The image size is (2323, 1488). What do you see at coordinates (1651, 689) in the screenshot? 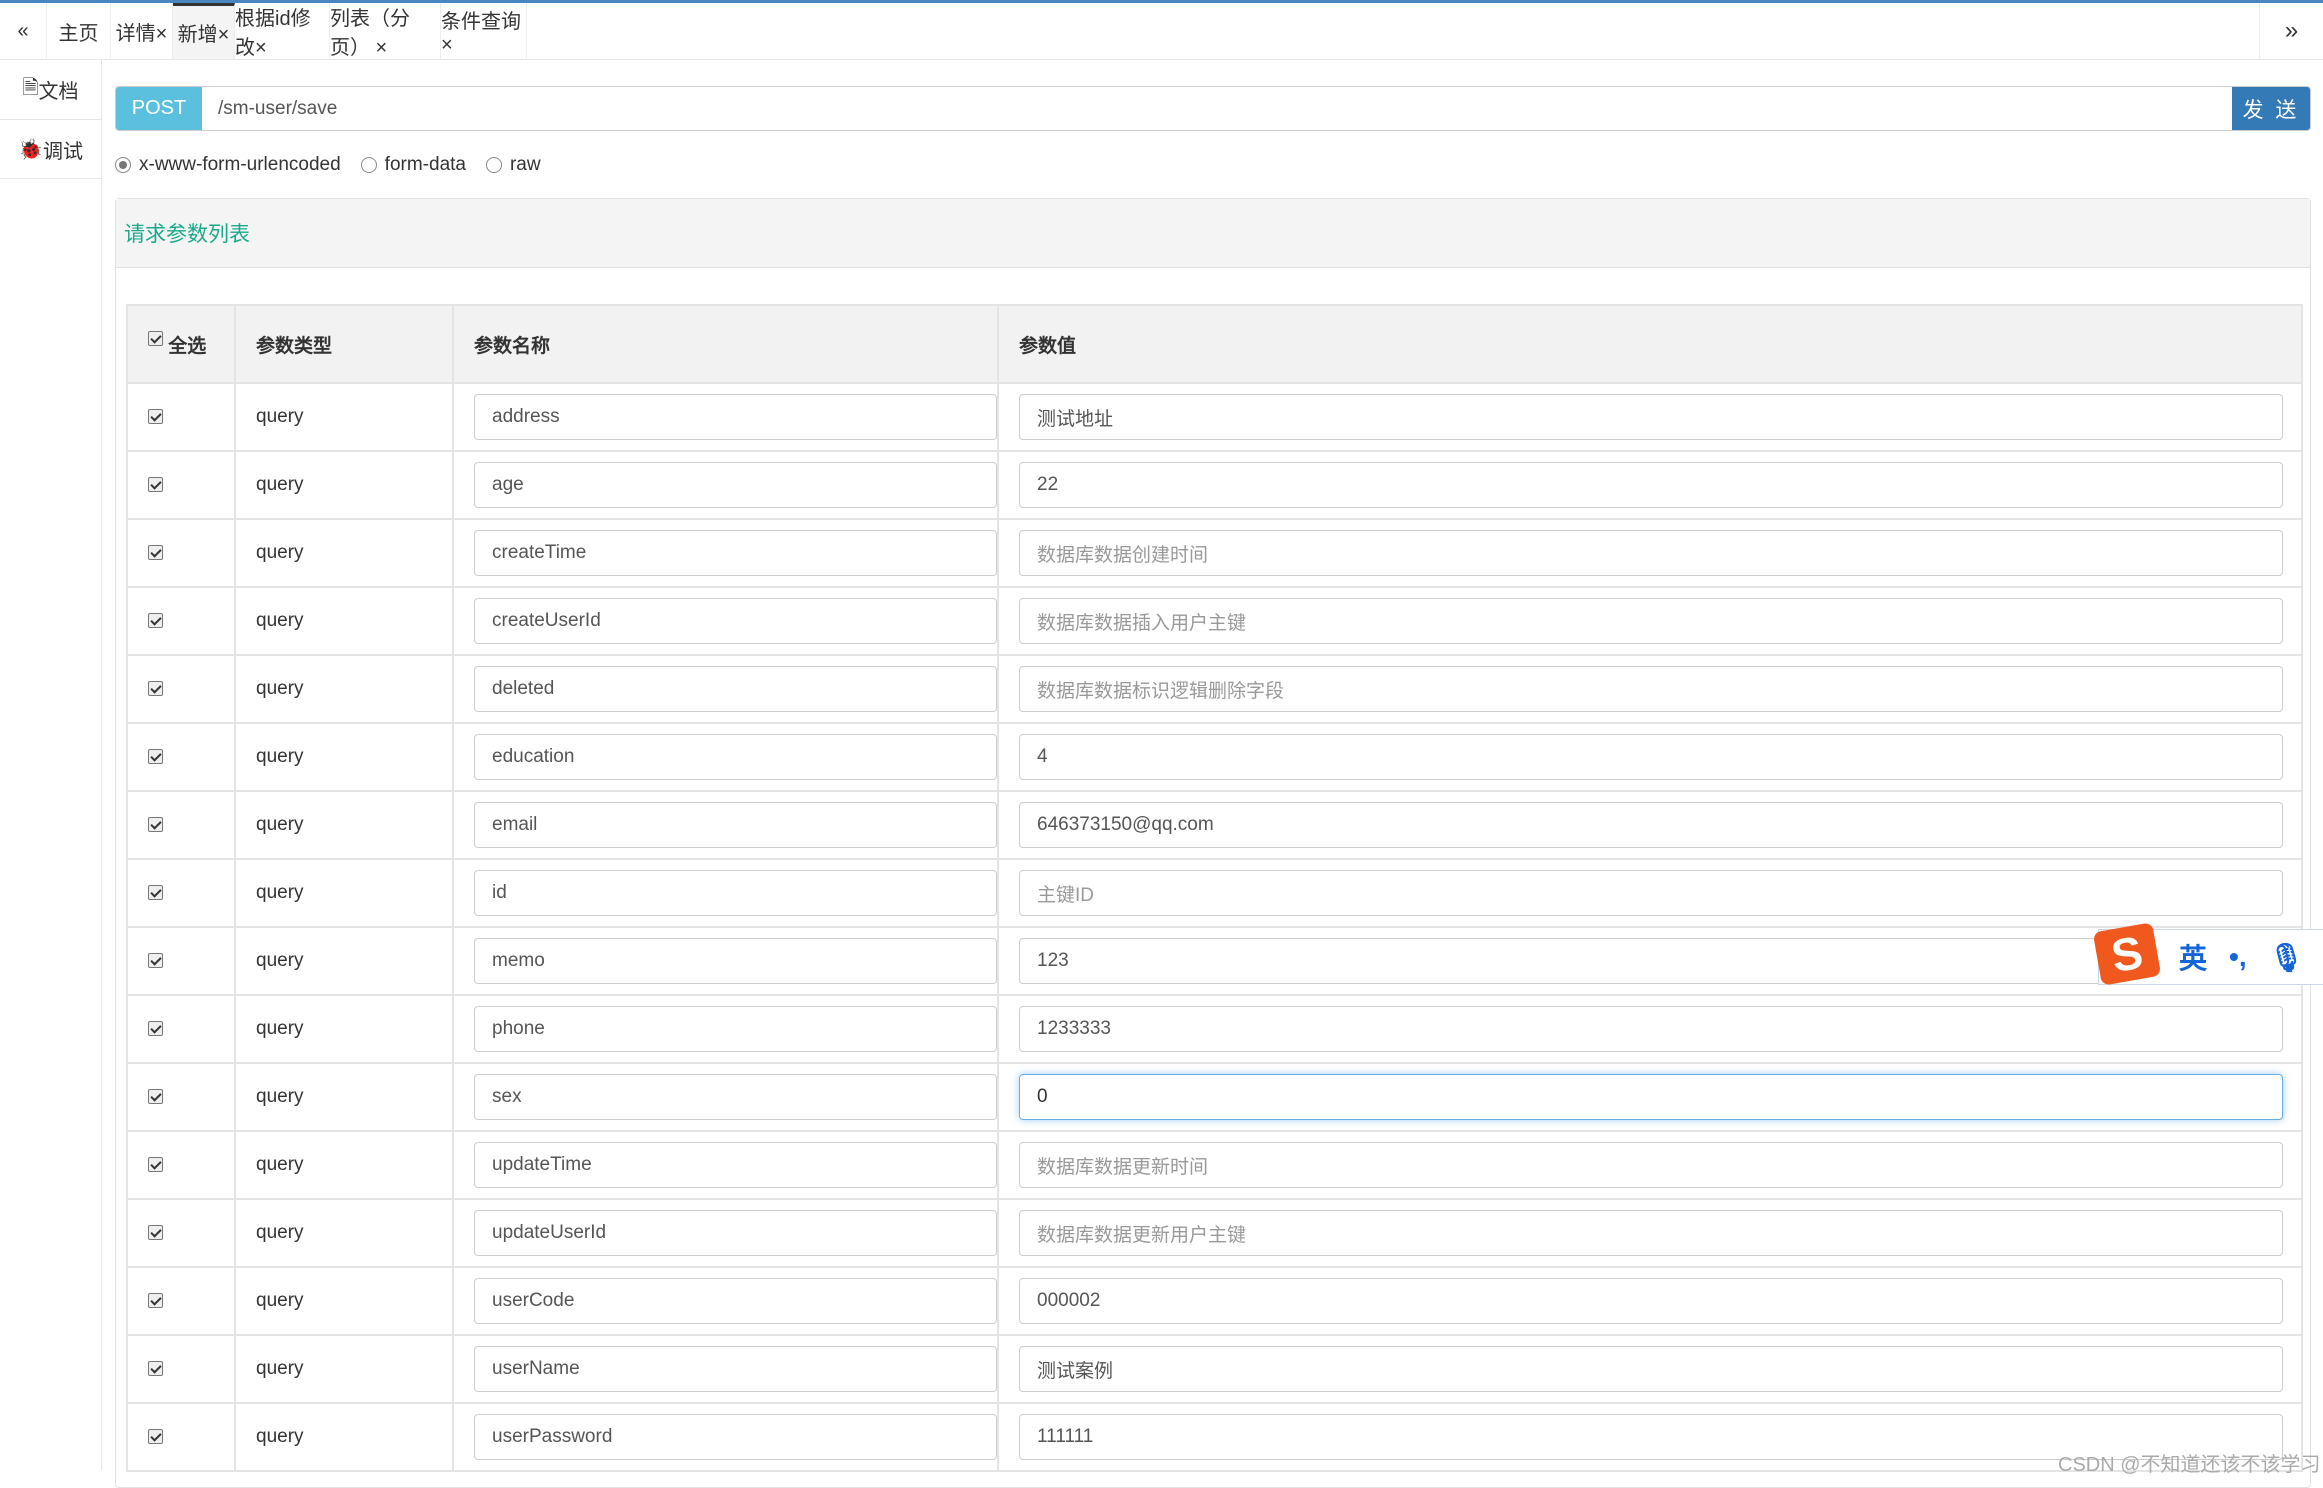
I see `param-value-input: 数据库数据标识逻辑删除字段` at bounding box center [1651, 689].